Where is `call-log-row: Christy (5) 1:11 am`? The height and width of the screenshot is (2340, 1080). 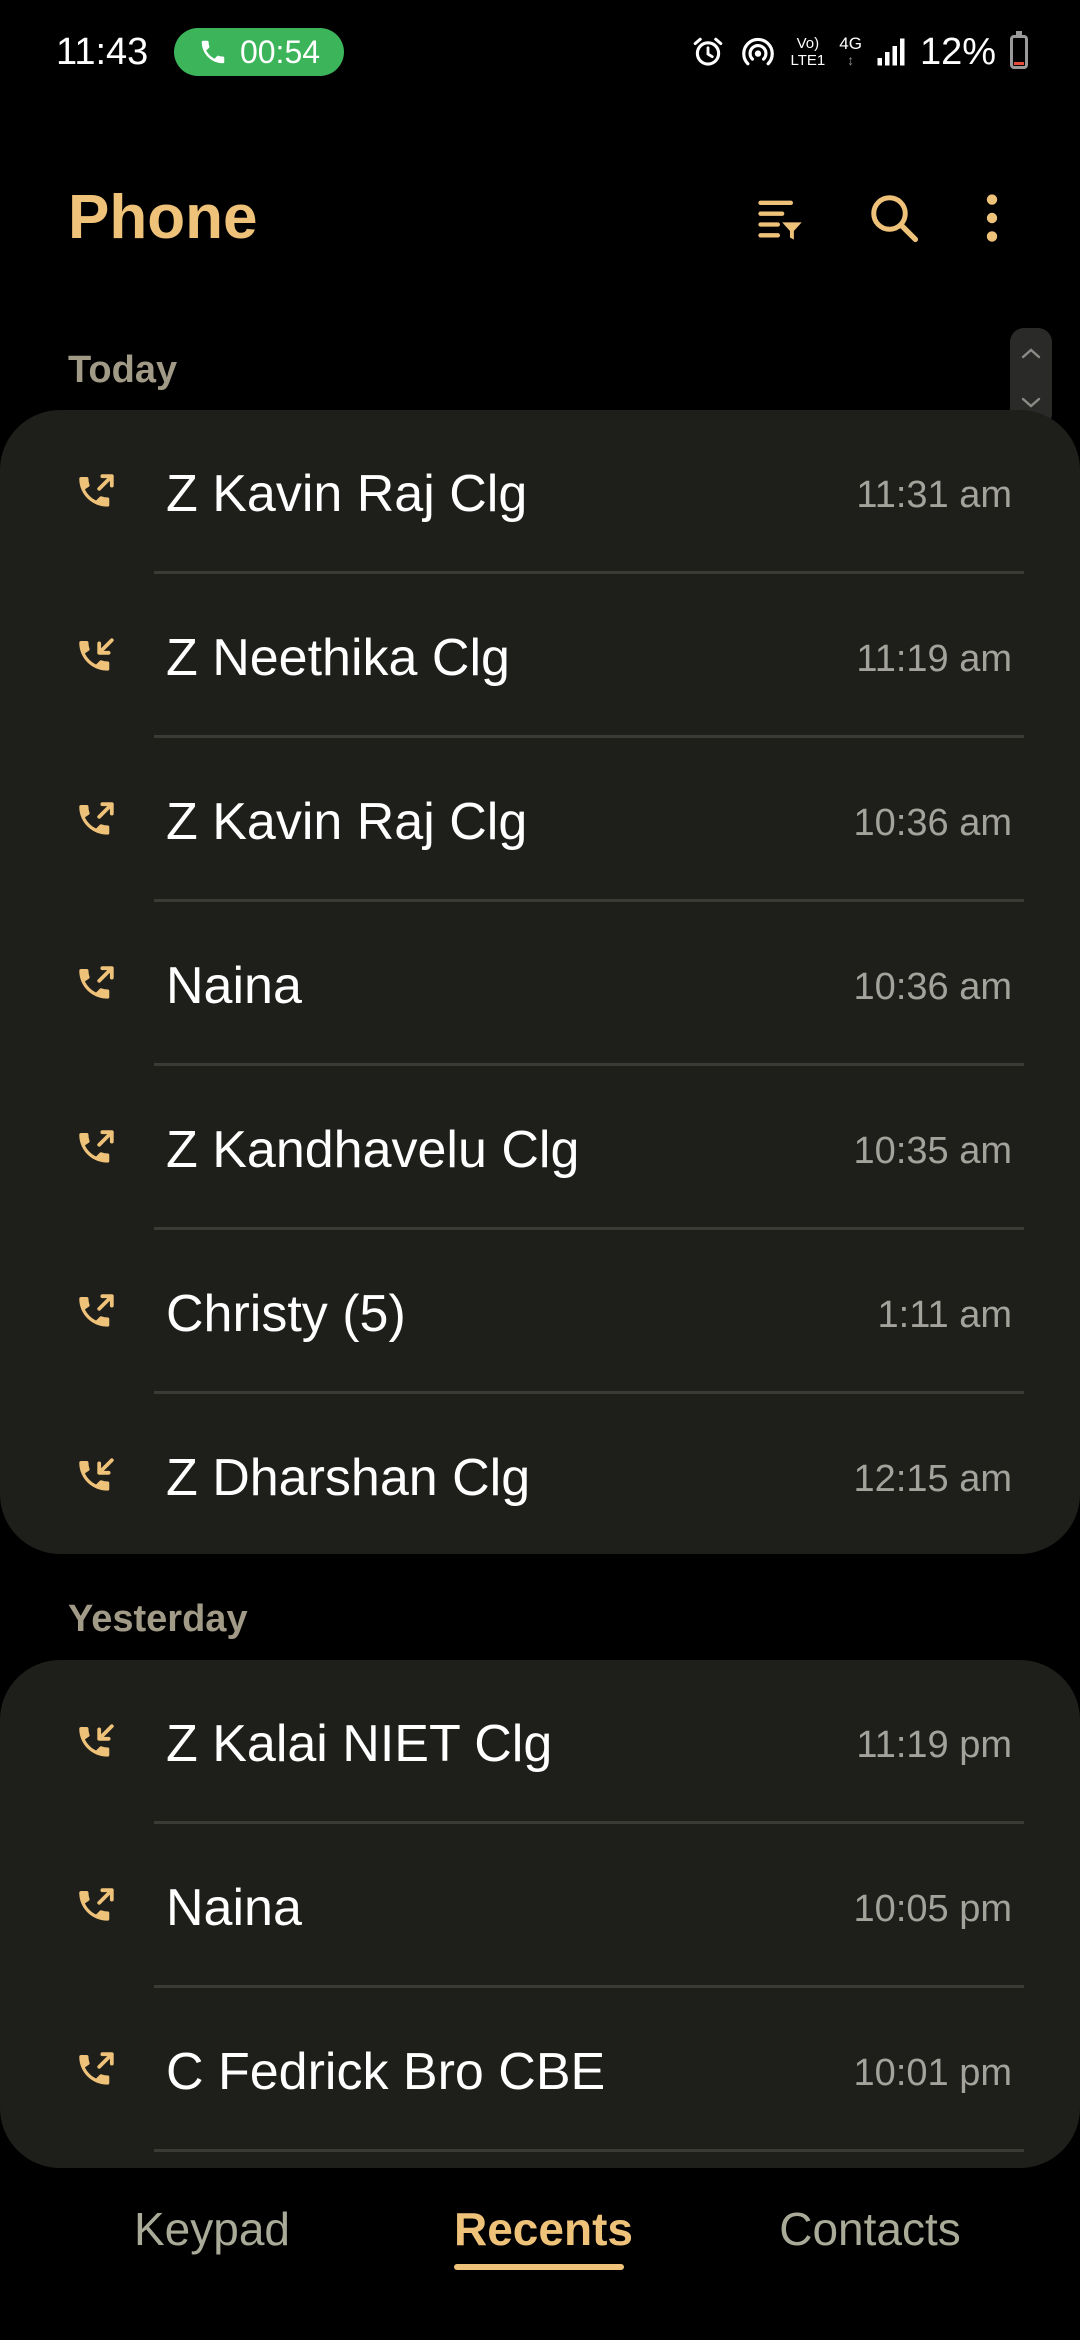 call-log-row: Christy (5) 1:11 am is located at coordinates (540, 1312).